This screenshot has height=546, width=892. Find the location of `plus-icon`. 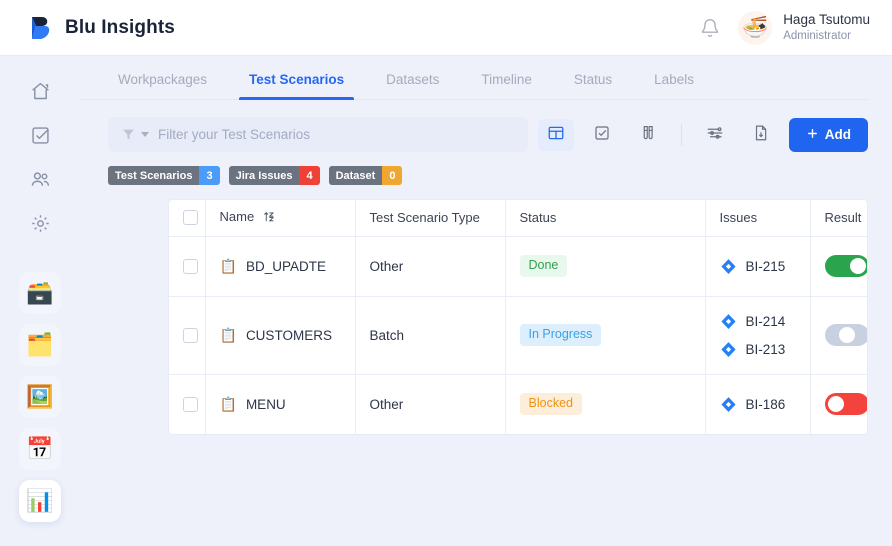

plus-icon is located at coordinates (812, 135).